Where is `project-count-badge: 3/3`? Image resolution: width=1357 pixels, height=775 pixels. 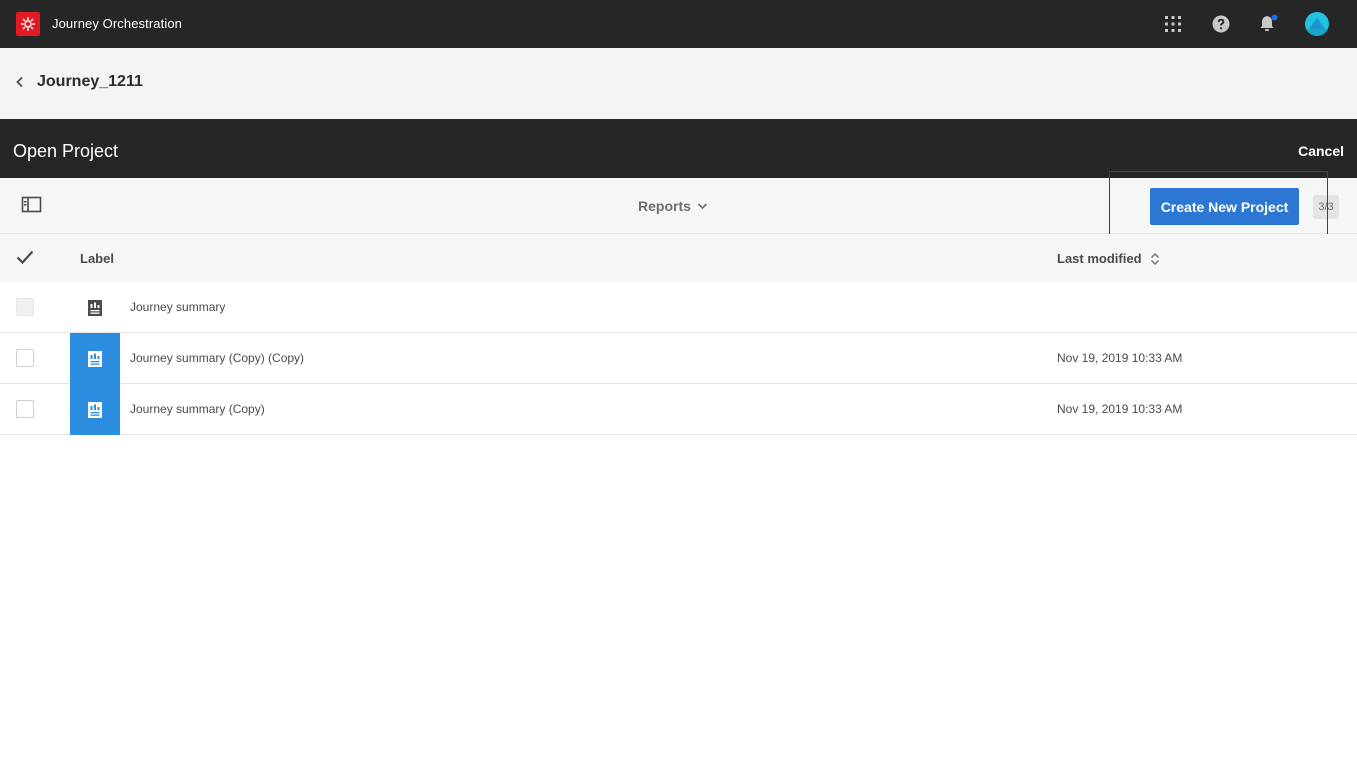 project-count-badge: 3/3 is located at coordinates (1326, 207).